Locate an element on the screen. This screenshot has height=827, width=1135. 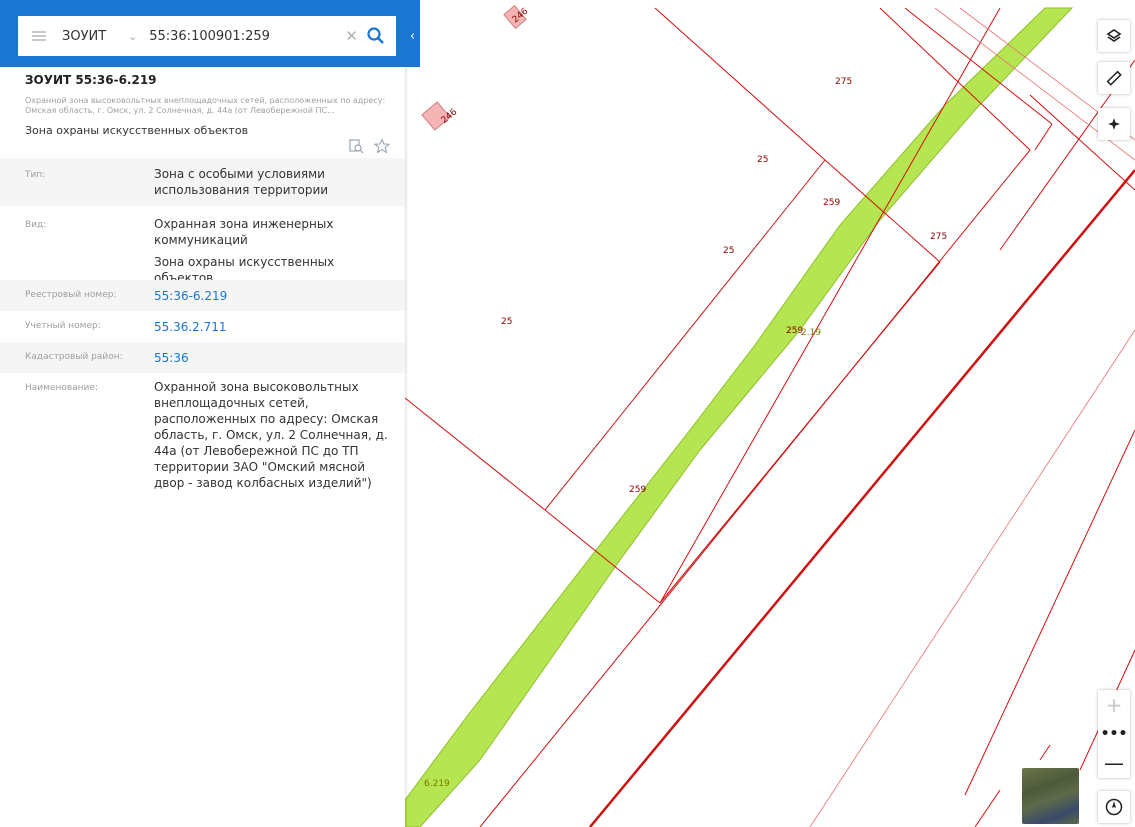
label-25a: 25 is located at coordinates (762, 160).